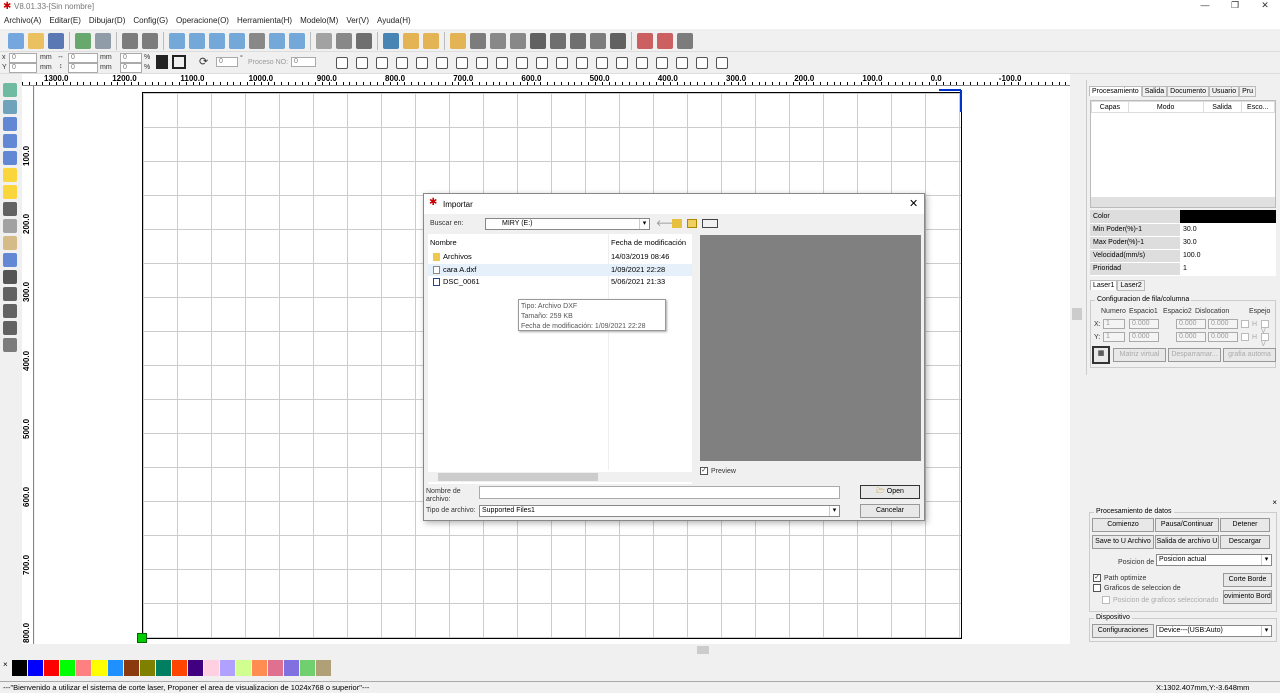 Image resolution: width=1280 pixels, height=693 pixels. Describe the element at coordinates (1245, 525) in the screenshot. I see `stop-button: Detener` at that location.